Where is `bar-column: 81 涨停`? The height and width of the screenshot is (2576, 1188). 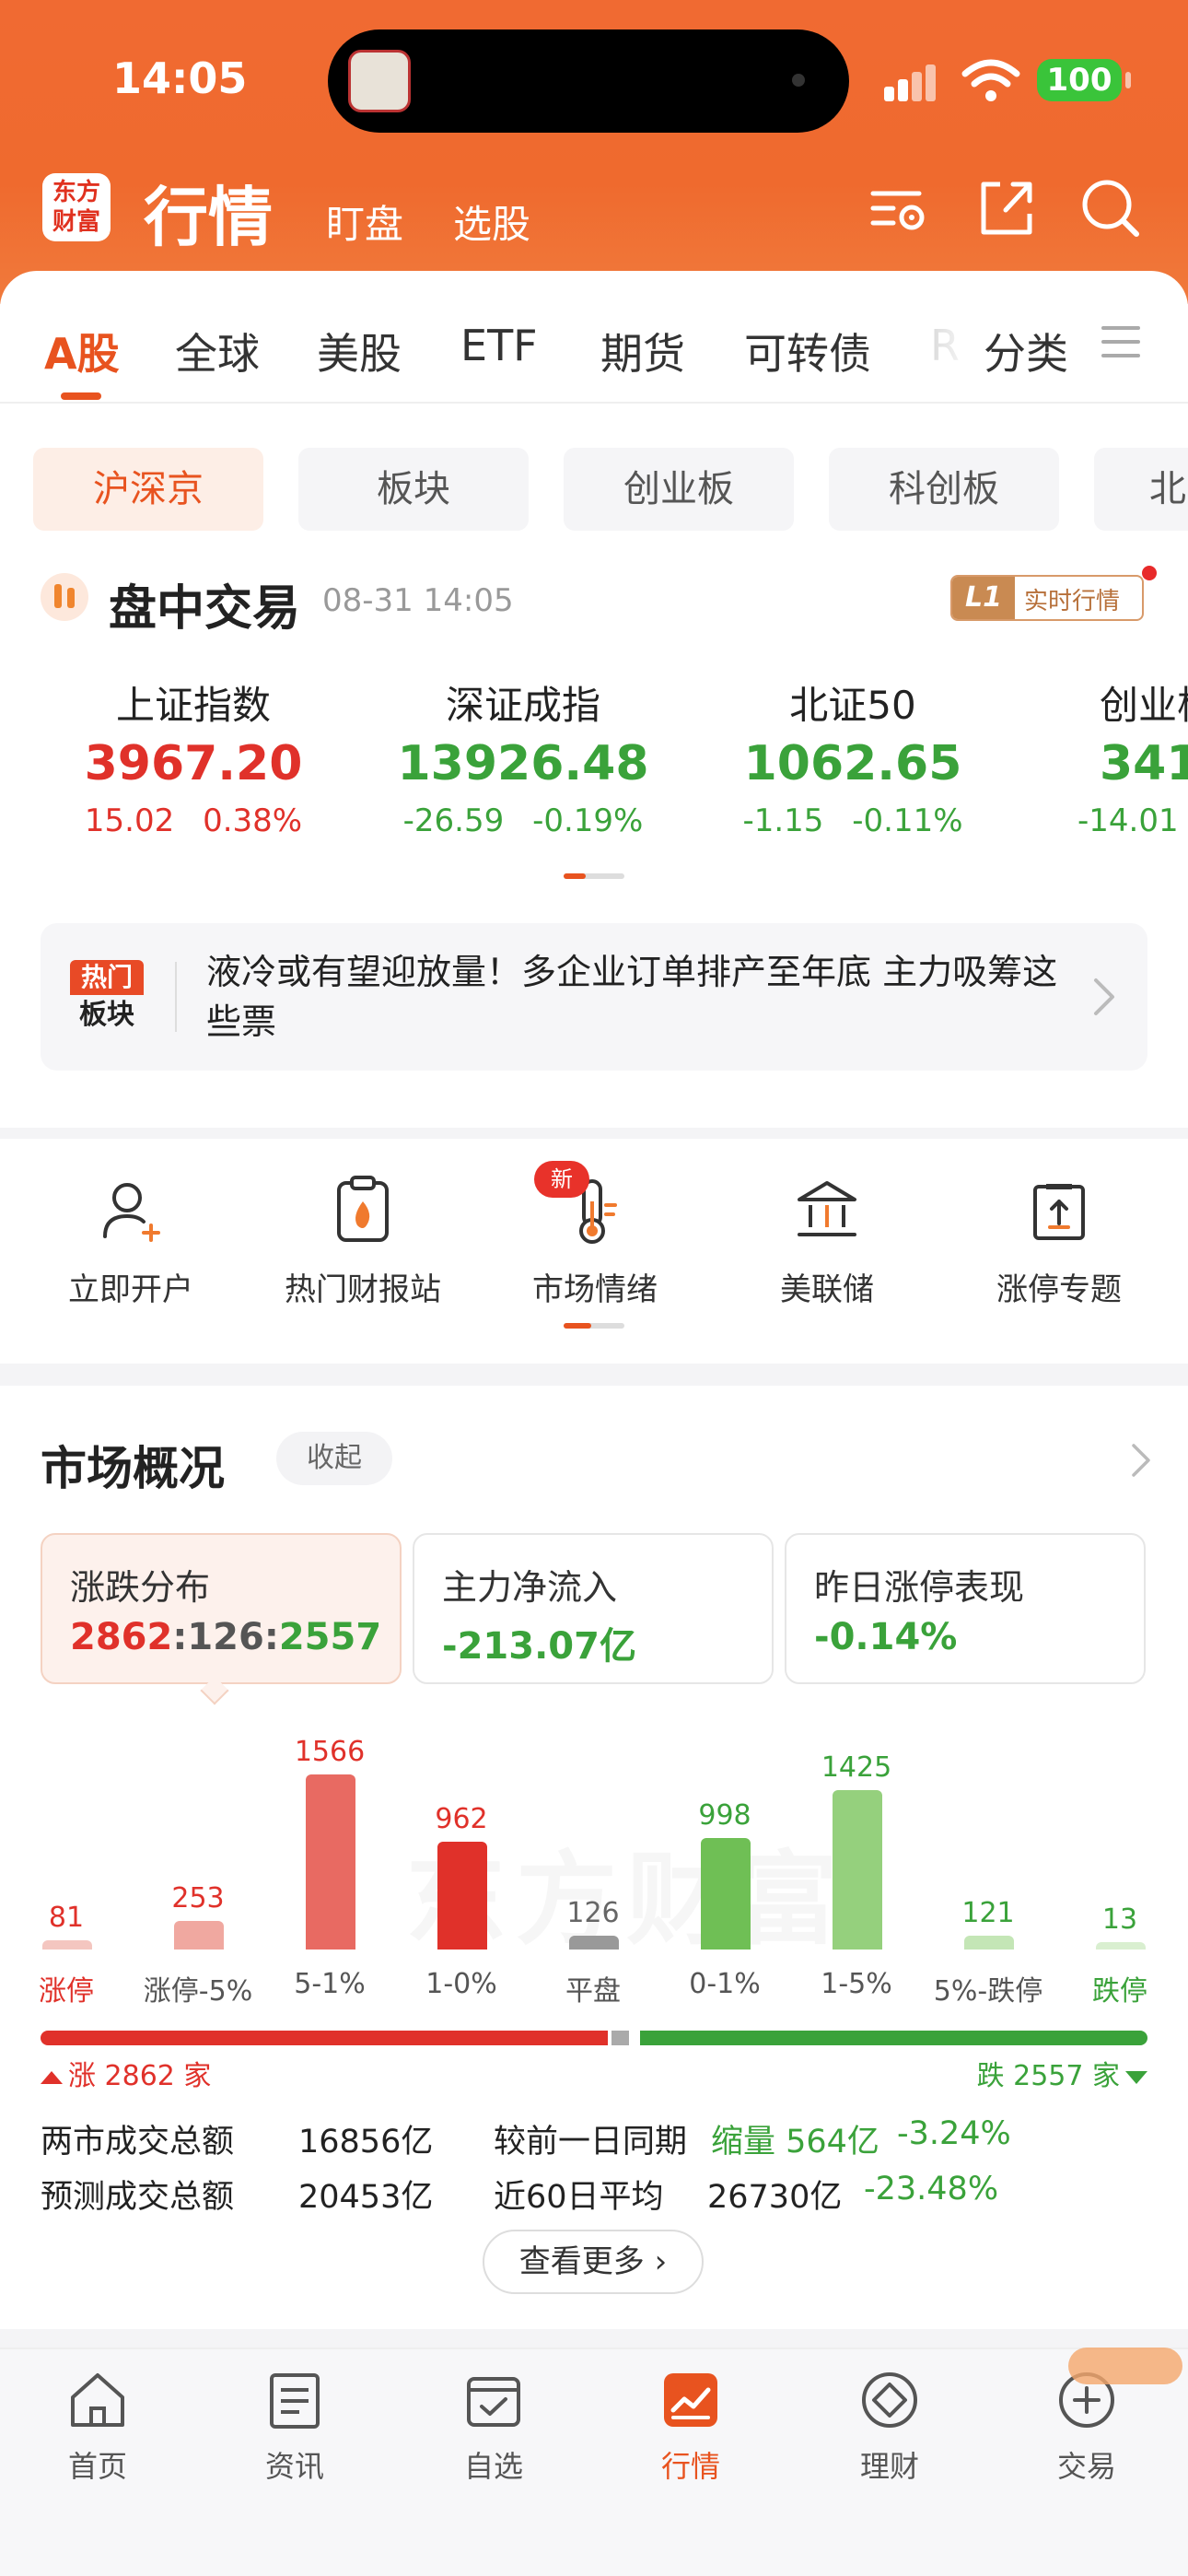
bar-column: 81 涨停 is located at coordinates (66, 1866).